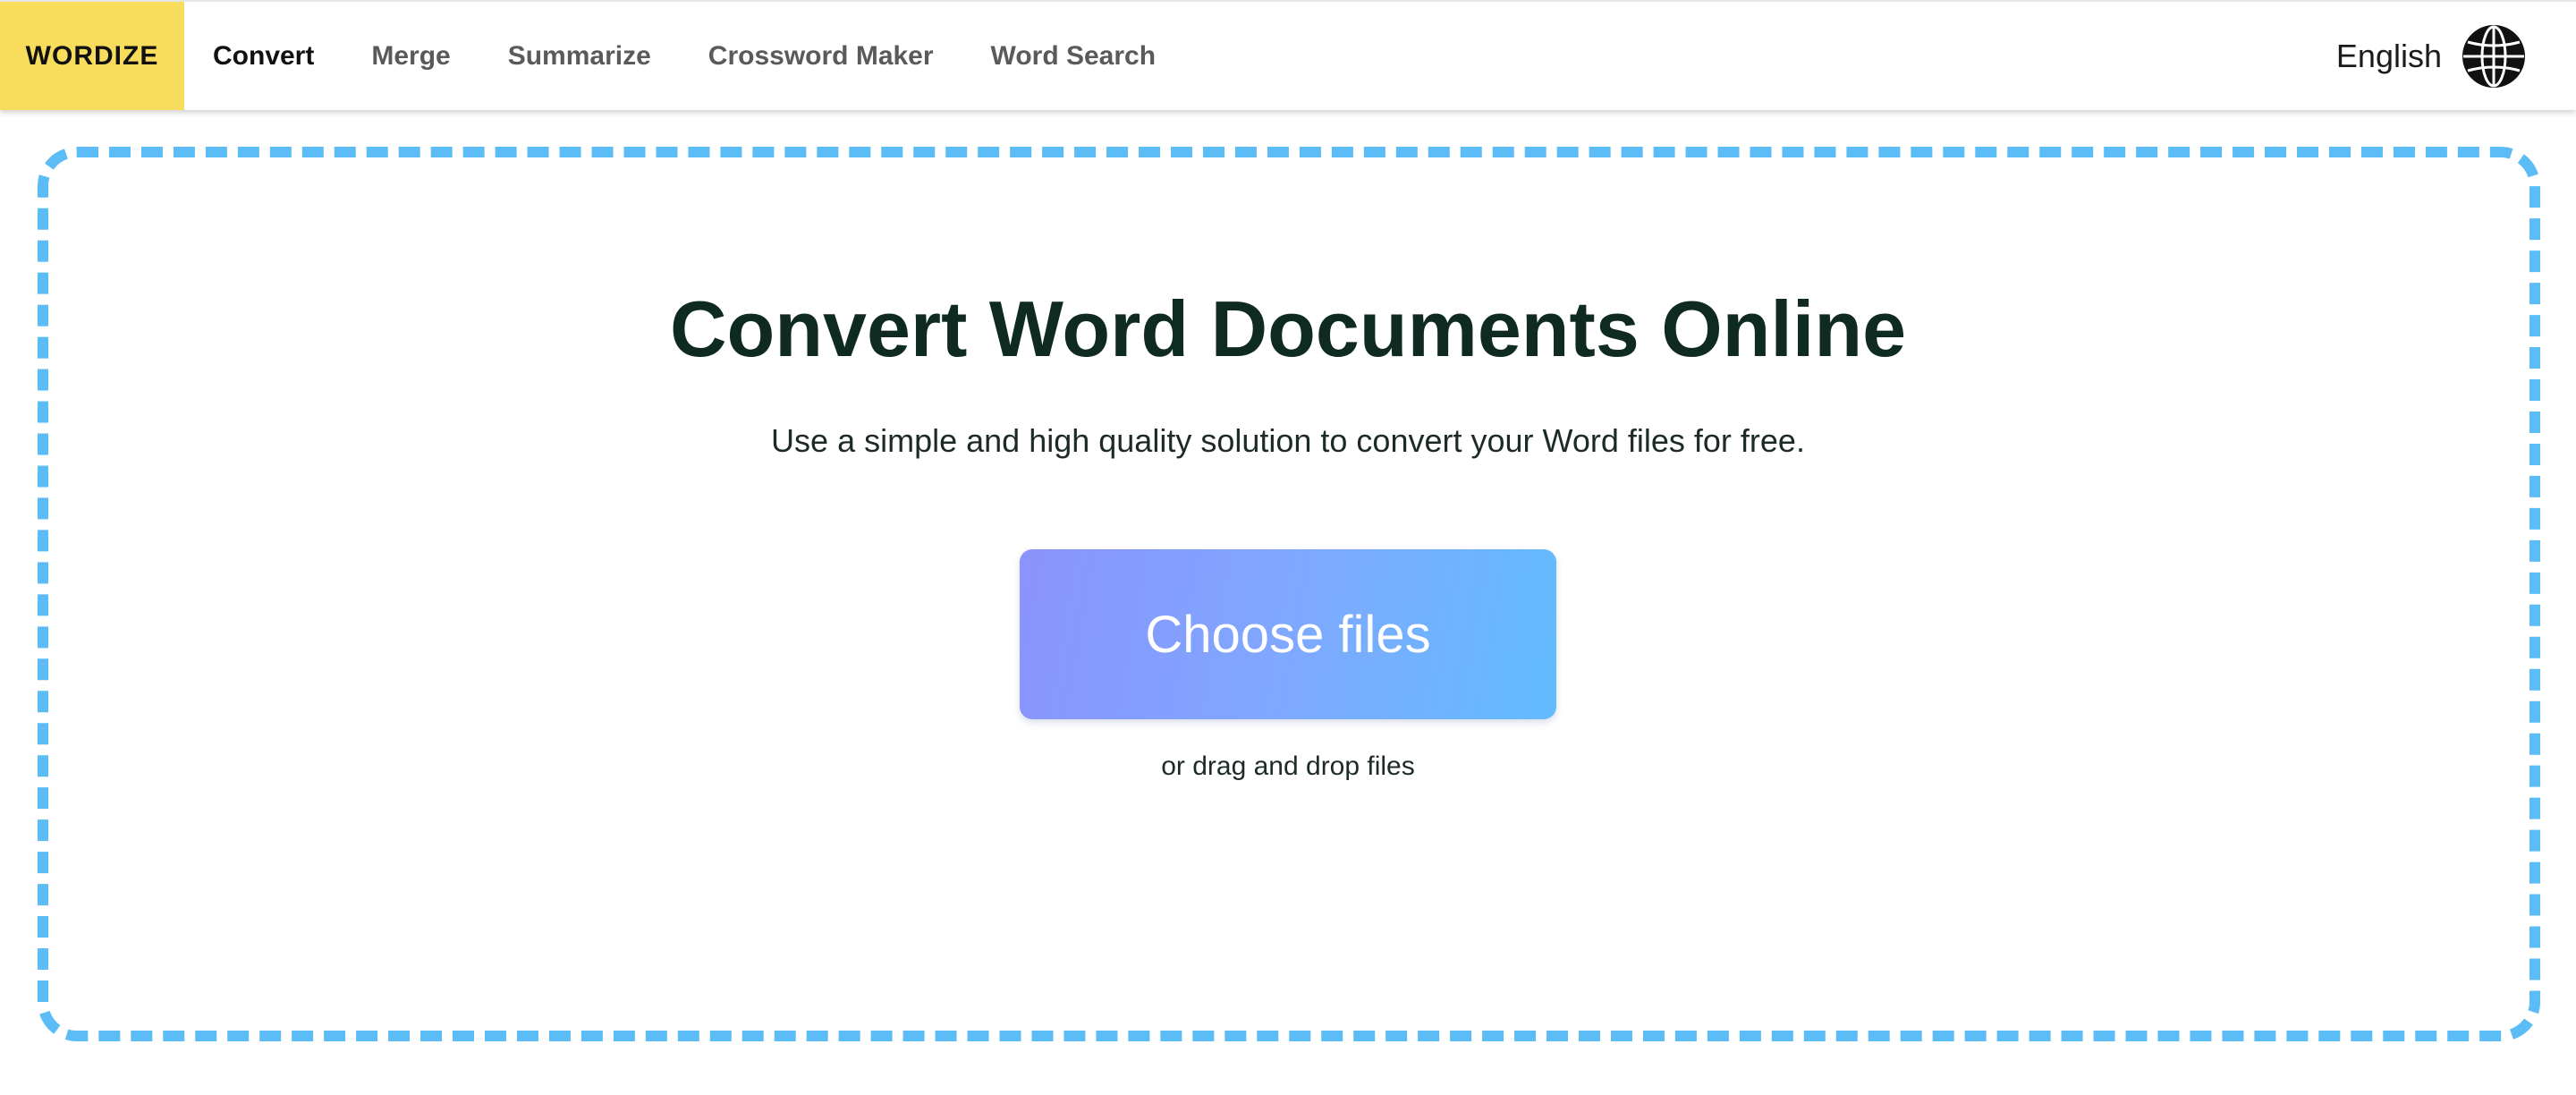  I want to click on nav-link-convert: Convert, so click(263, 57).